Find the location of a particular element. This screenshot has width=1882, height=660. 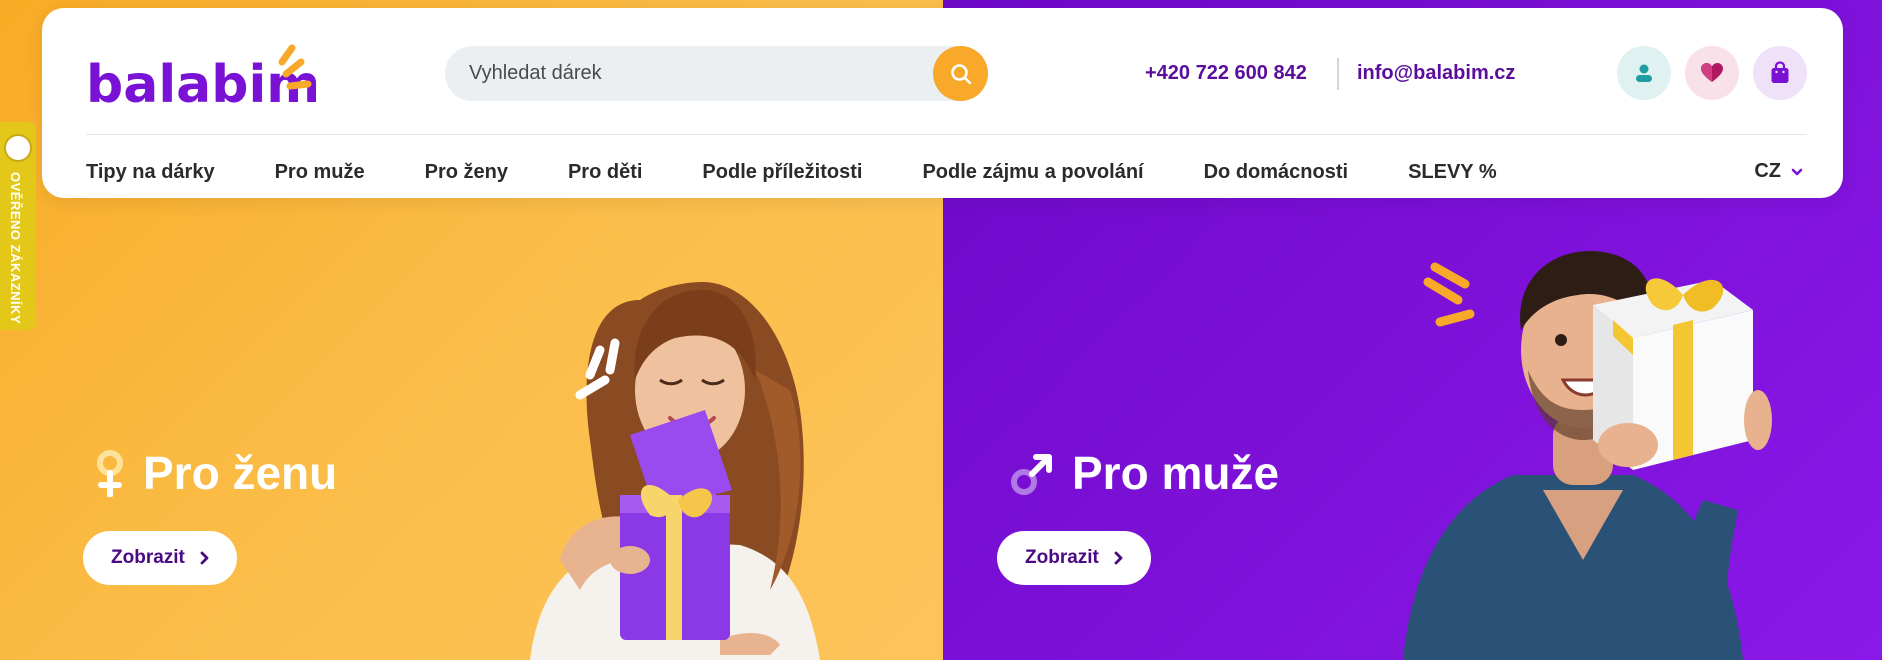

nav-item-do-domacnosti: Do domácnosti is located at coordinates (1276, 172).